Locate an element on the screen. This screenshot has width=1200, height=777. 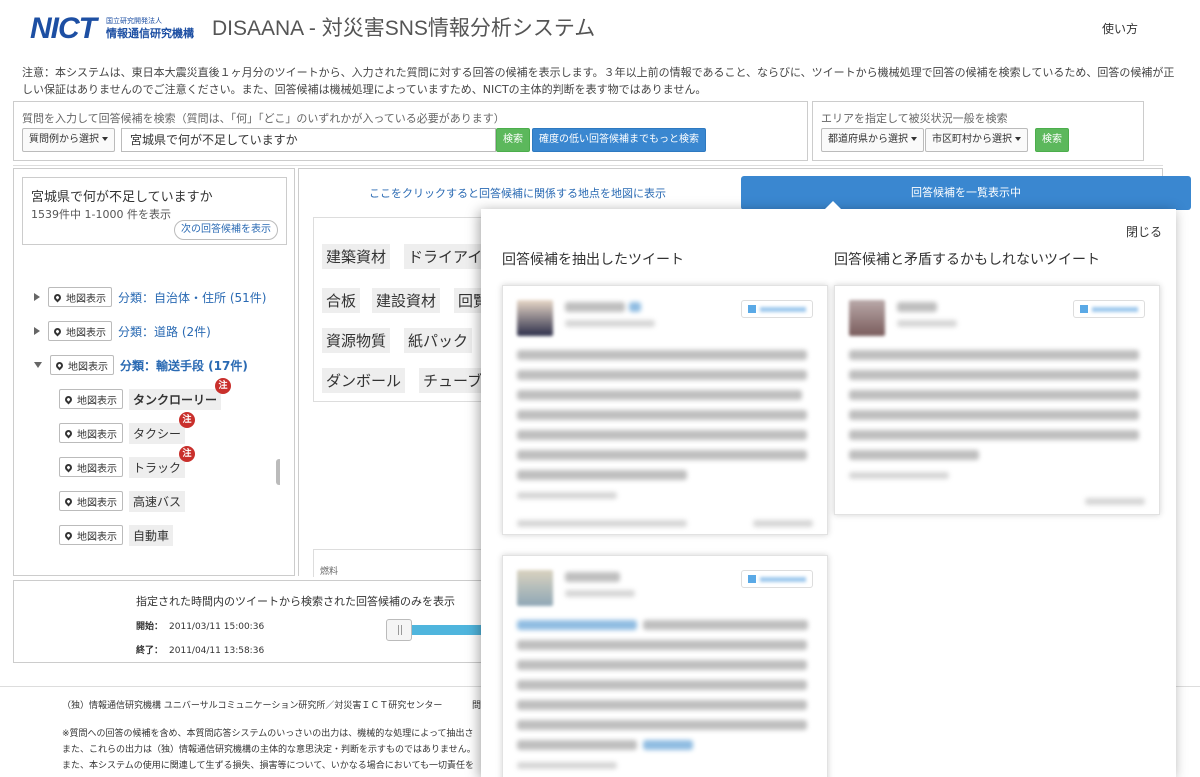
fuel-label: 燃料 is located at coordinates (329, 572).